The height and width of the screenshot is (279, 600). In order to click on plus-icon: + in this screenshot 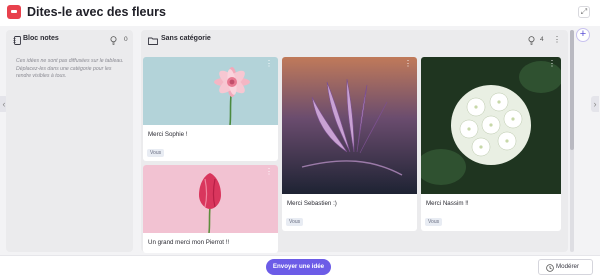, I will do `click(583, 34)`.